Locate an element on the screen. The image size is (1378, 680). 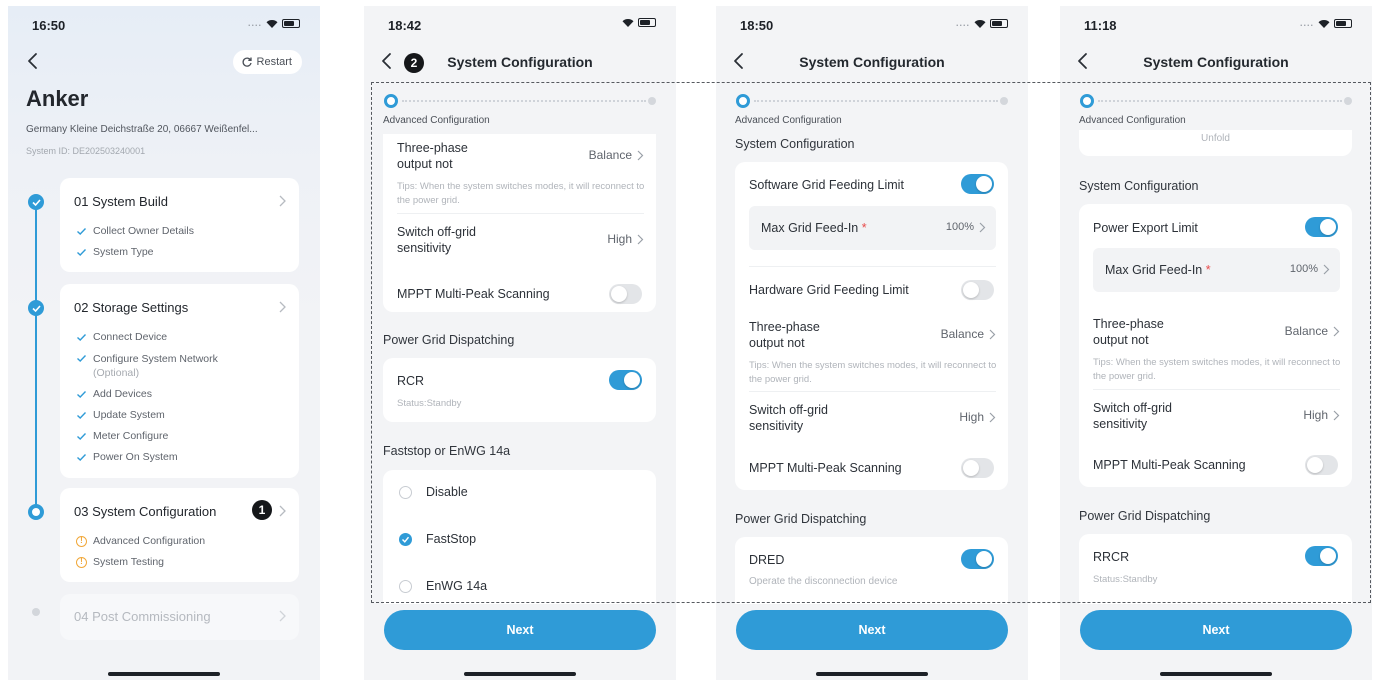
dred-toggle is located at coordinates (977, 559).